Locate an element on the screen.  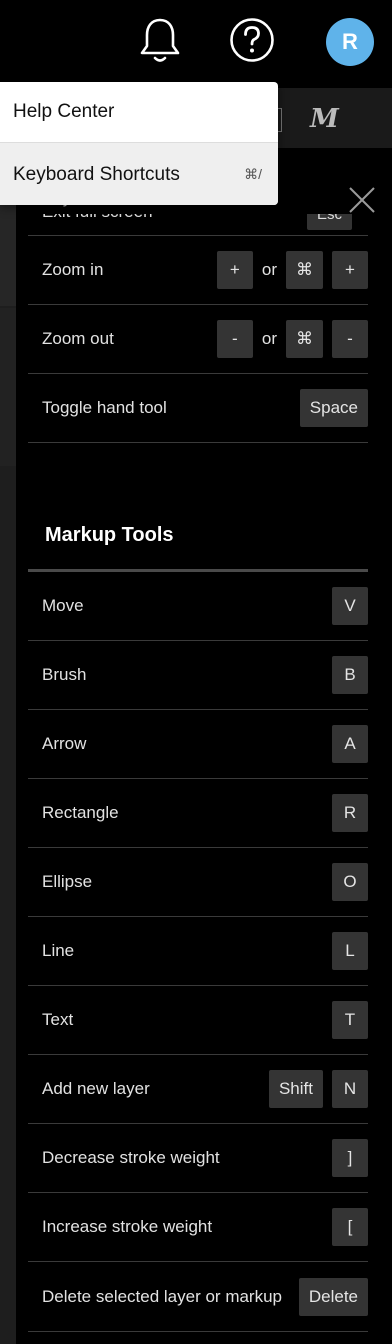
shortcut-key: A is located at coordinates (350, 744).